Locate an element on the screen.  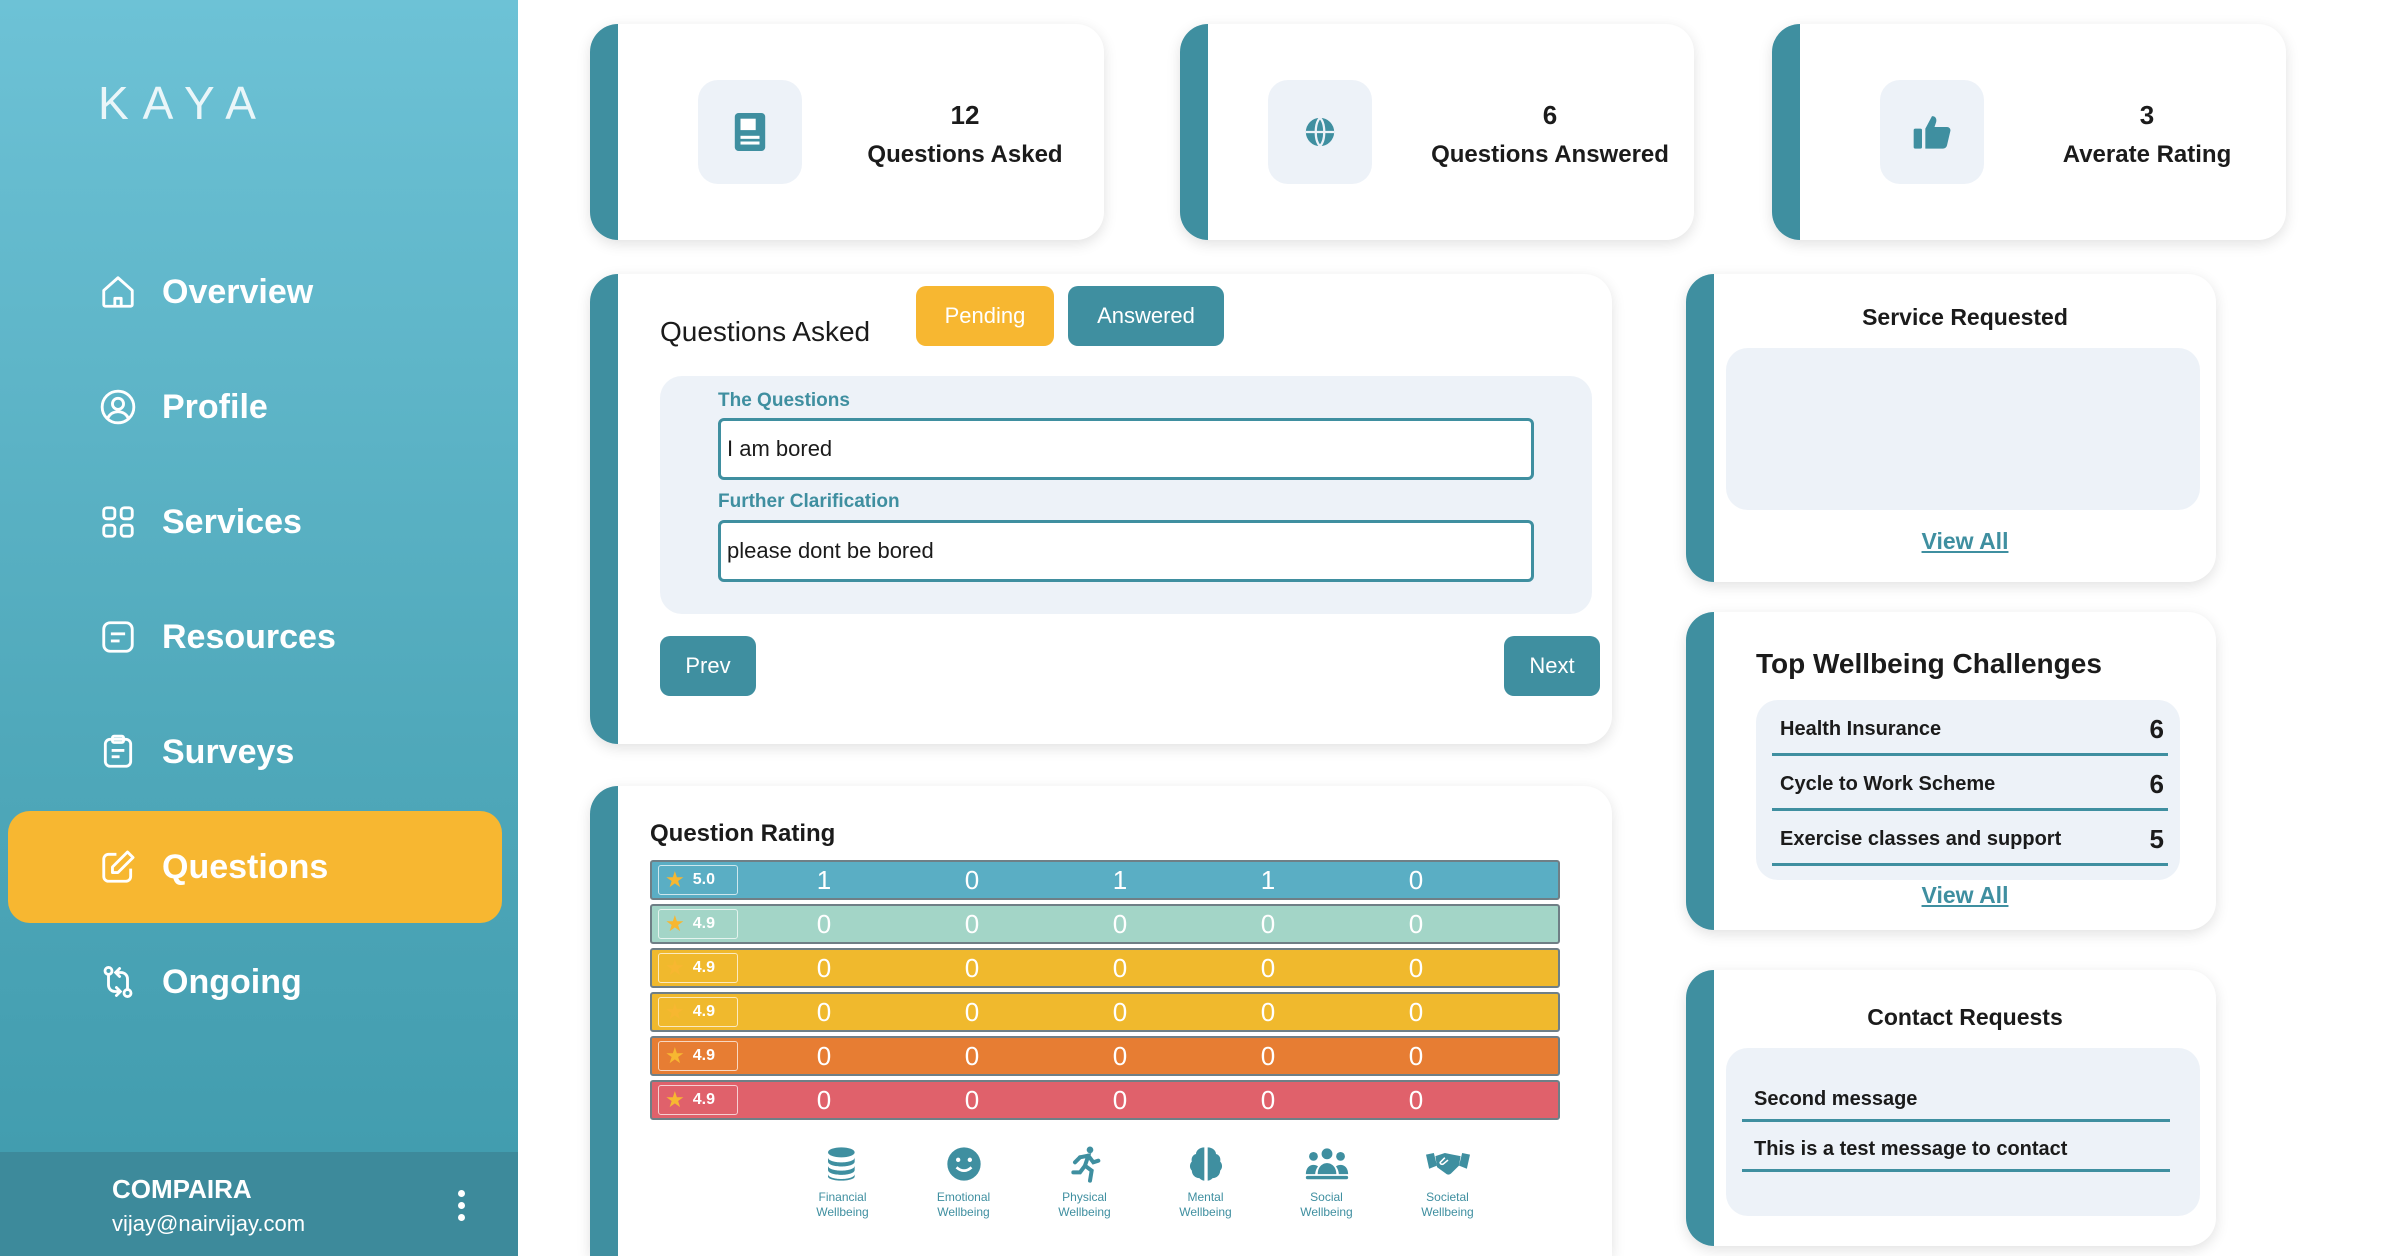
category-label-line1: Emotional is located at coordinates (963, 1197).